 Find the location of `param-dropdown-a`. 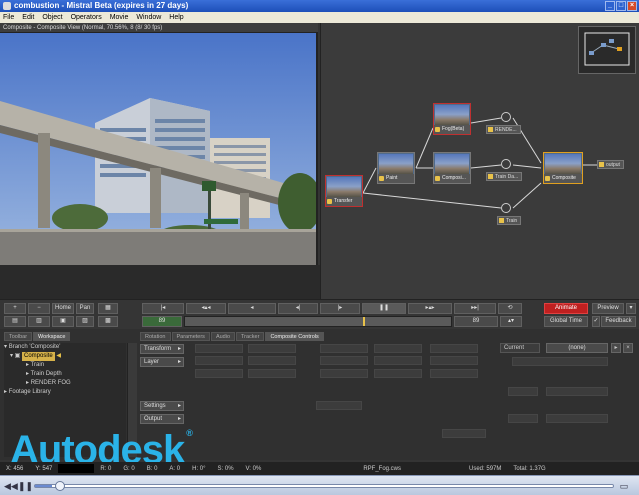

param-dropdown-a is located at coordinates (577, 391).